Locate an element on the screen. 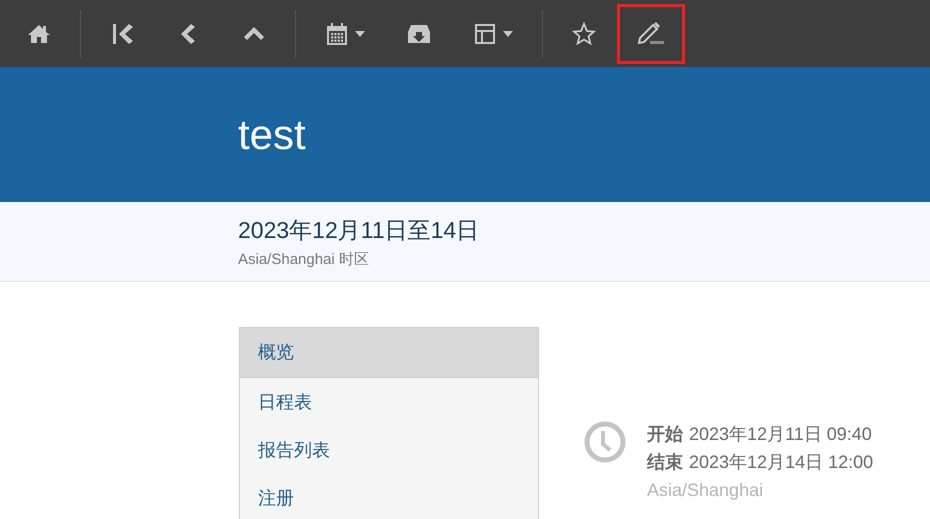  end-time: 结束 2023年12月14日 12:00 is located at coordinates (760, 462).